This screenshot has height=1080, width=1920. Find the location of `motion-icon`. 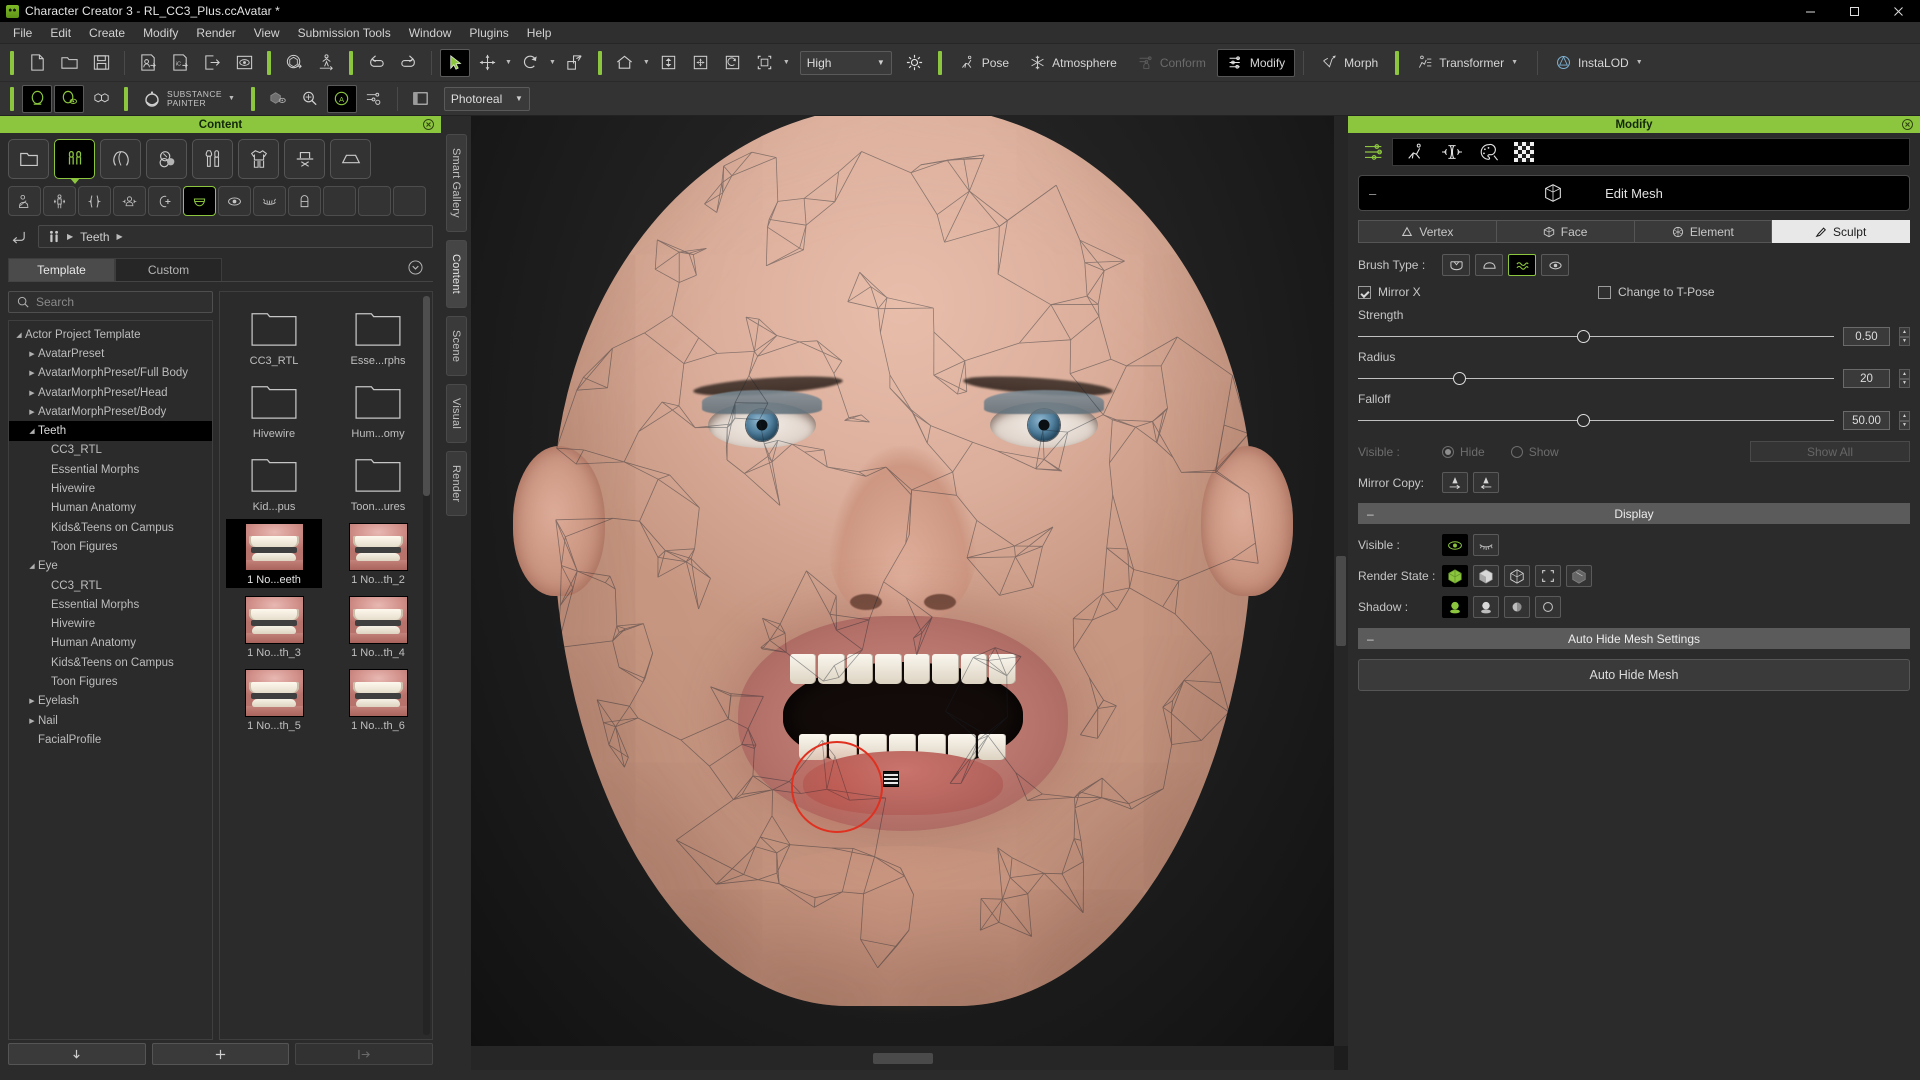

motion-icon is located at coordinates (326, 63).